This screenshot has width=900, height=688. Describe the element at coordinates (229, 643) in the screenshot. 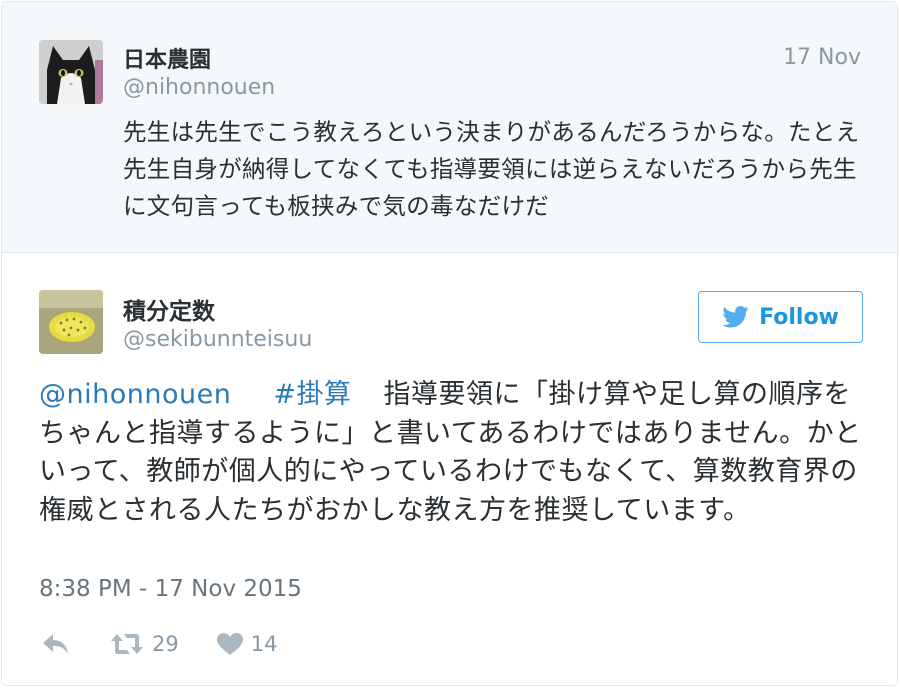

I see `heart-icon` at that location.